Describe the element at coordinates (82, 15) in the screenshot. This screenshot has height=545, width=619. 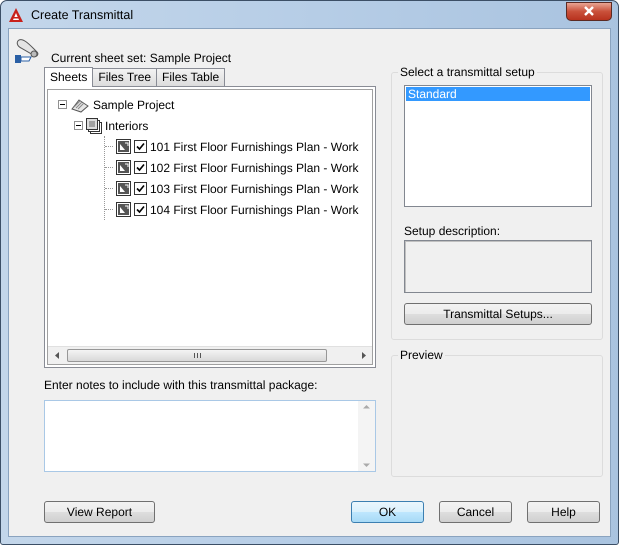
I see `window-title: Create Transmittal` at that location.